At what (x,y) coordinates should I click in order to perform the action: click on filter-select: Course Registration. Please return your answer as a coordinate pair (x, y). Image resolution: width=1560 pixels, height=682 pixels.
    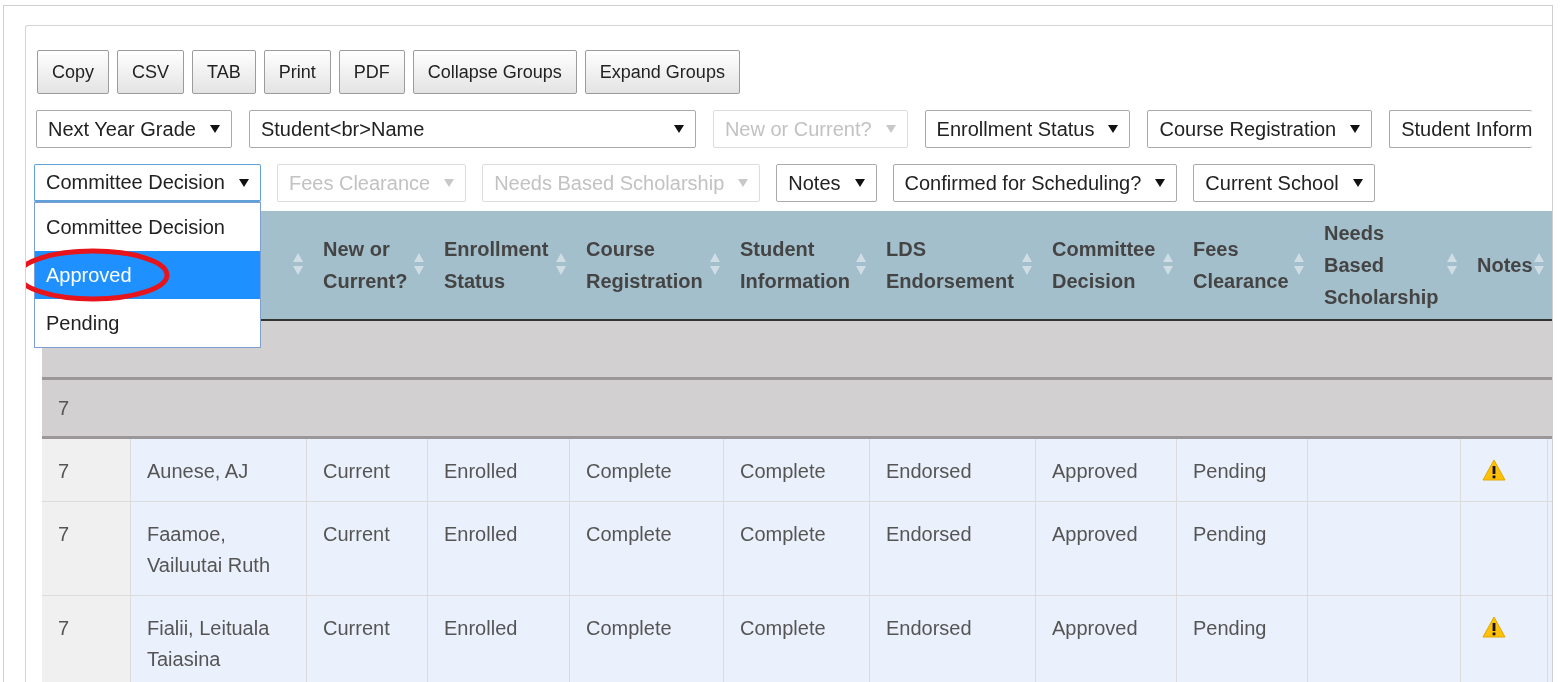
    Looking at the image, I should click on (1260, 129).